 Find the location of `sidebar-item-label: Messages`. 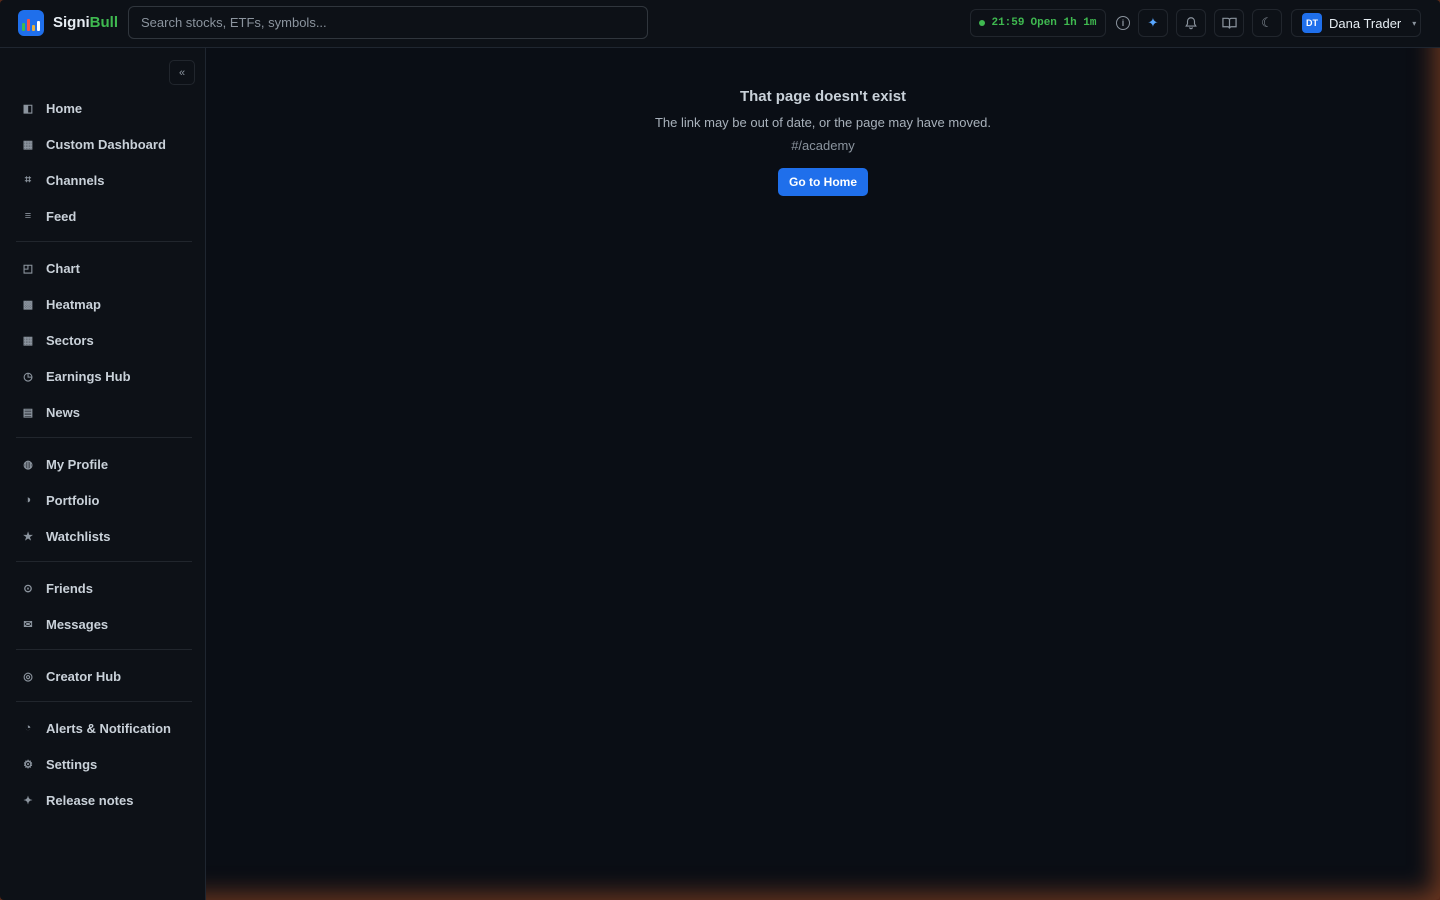

sidebar-item-label: Messages is located at coordinates (77, 624).